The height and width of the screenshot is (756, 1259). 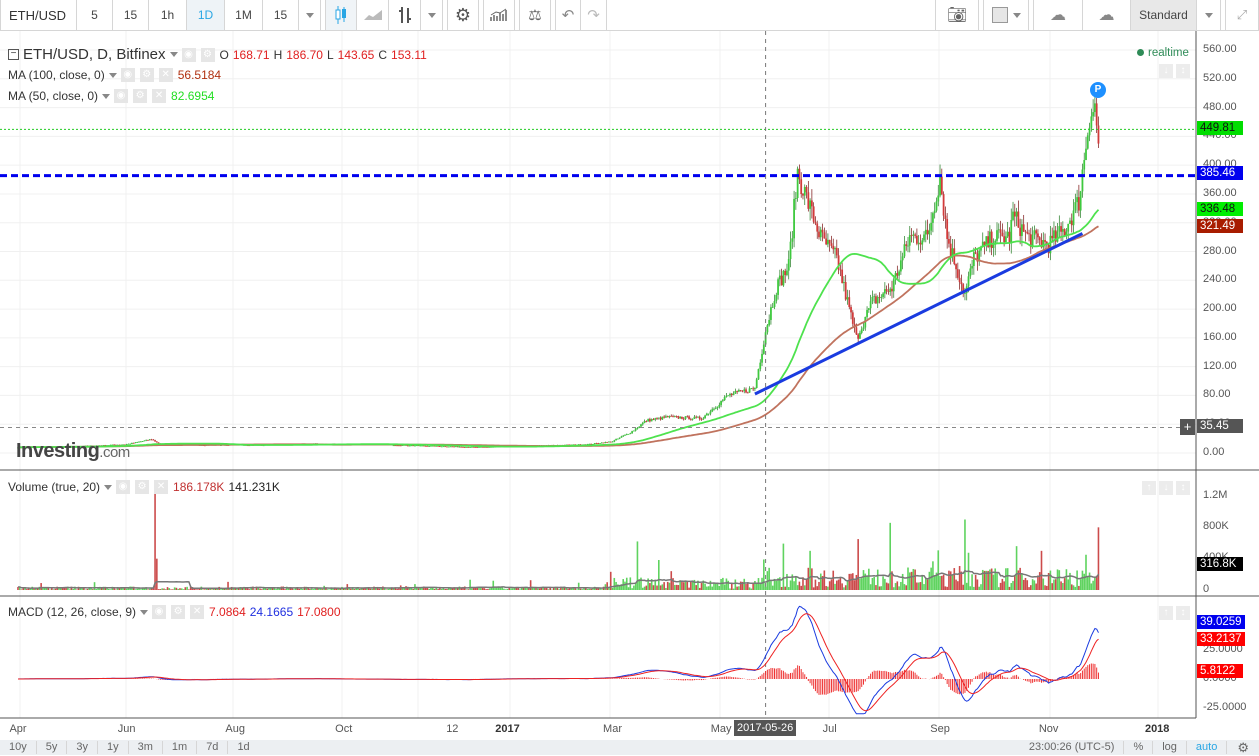 What do you see at coordinates (1170, 747) in the screenshot?
I see `log-toggle: log` at bounding box center [1170, 747].